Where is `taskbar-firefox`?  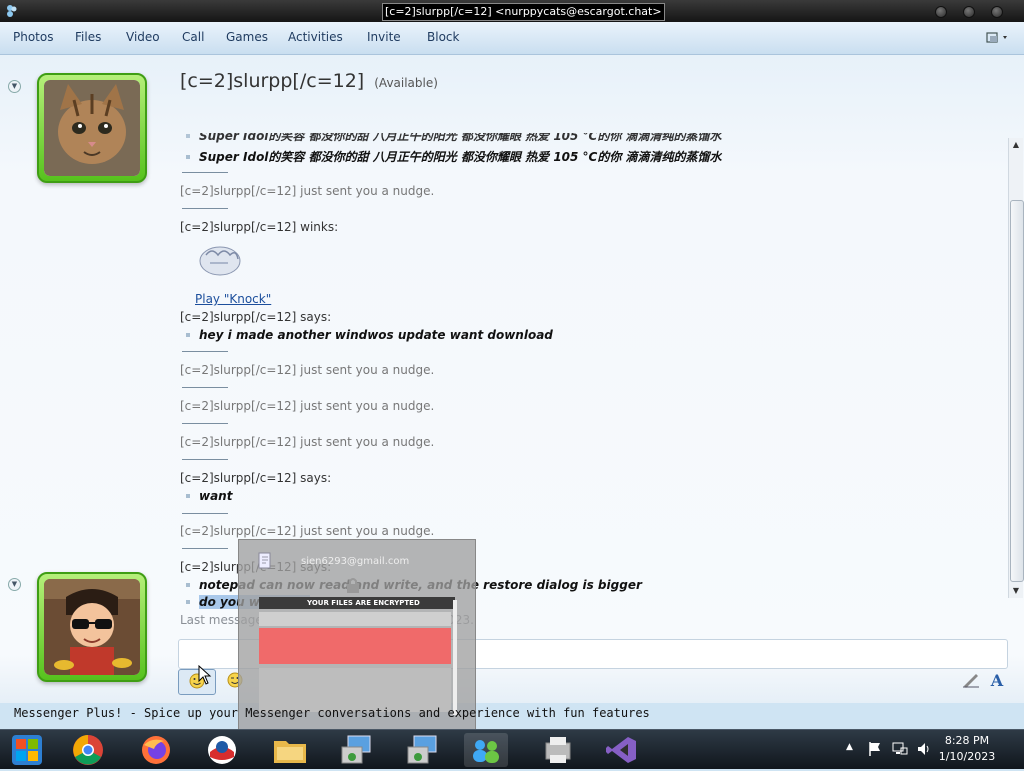 taskbar-firefox is located at coordinates (156, 750).